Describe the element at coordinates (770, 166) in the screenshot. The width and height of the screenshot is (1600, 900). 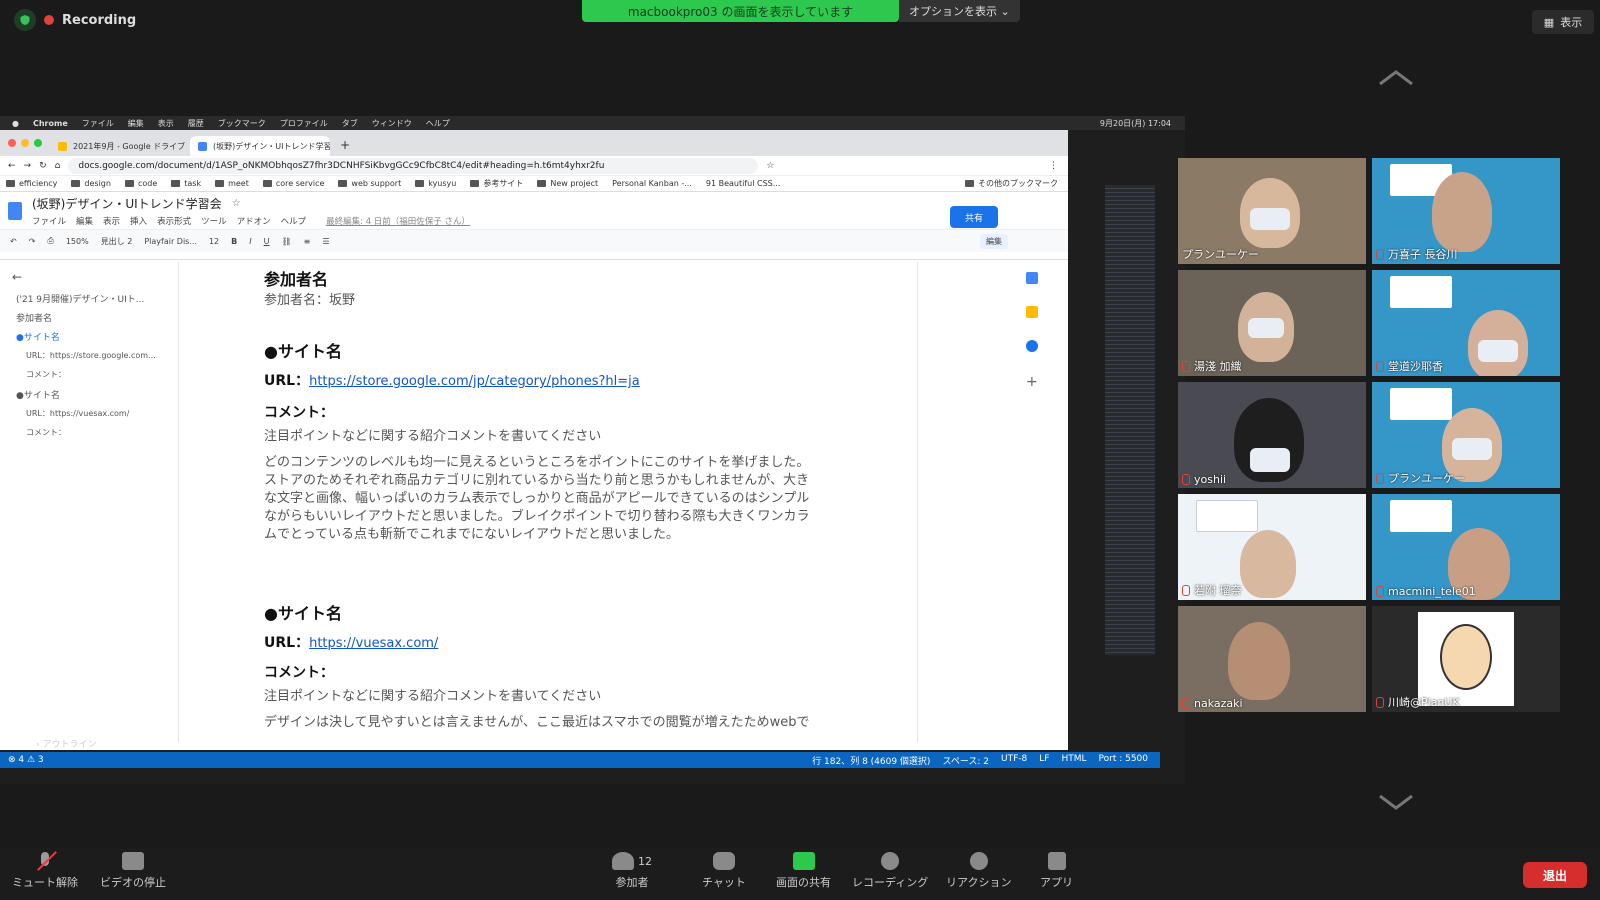
I see `bookmark-star-icon: ☆` at that location.